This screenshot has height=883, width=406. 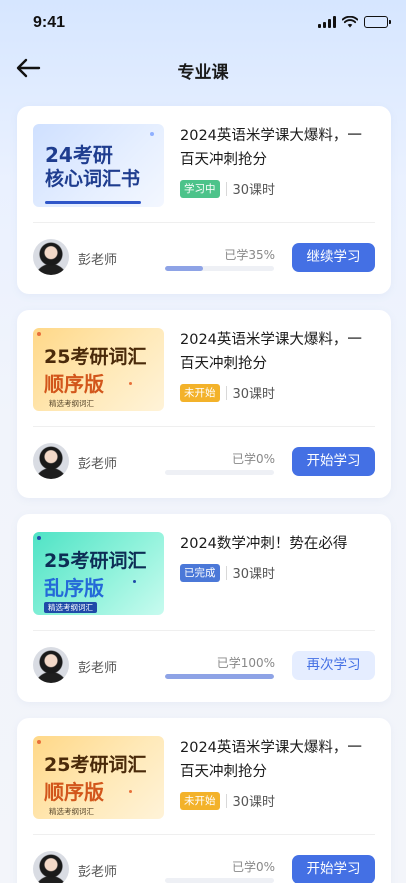 What do you see at coordinates (377, 22) in the screenshot?
I see `battery-icon` at bounding box center [377, 22].